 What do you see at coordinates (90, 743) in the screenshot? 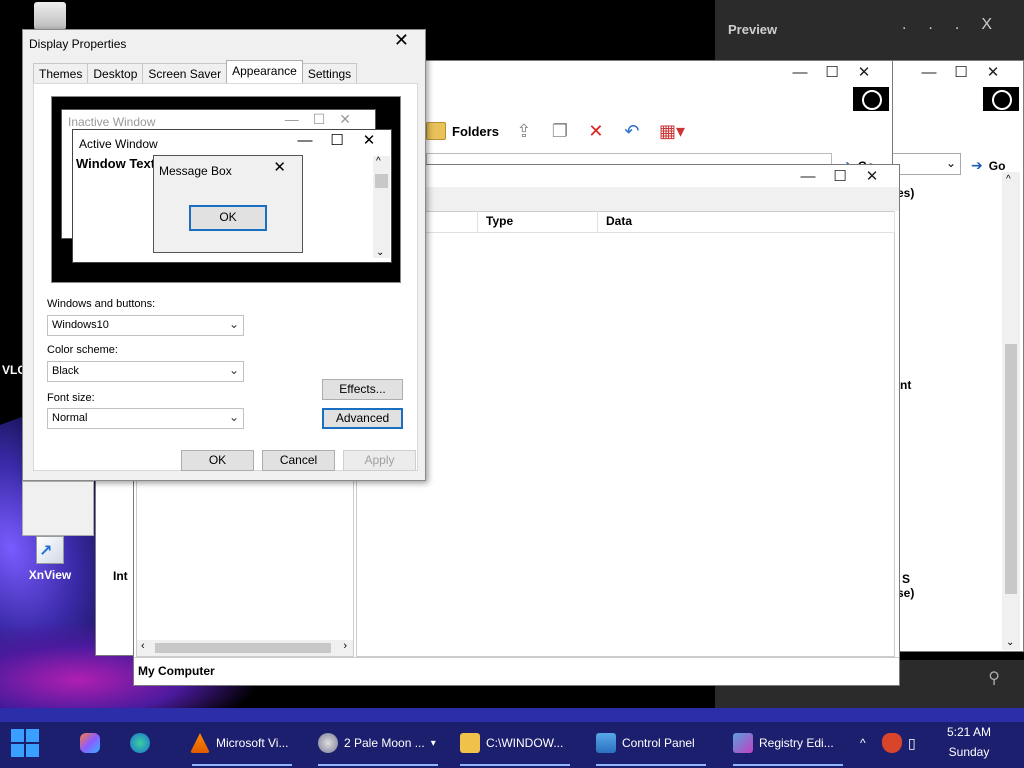
I see `copilot-icon` at bounding box center [90, 743].